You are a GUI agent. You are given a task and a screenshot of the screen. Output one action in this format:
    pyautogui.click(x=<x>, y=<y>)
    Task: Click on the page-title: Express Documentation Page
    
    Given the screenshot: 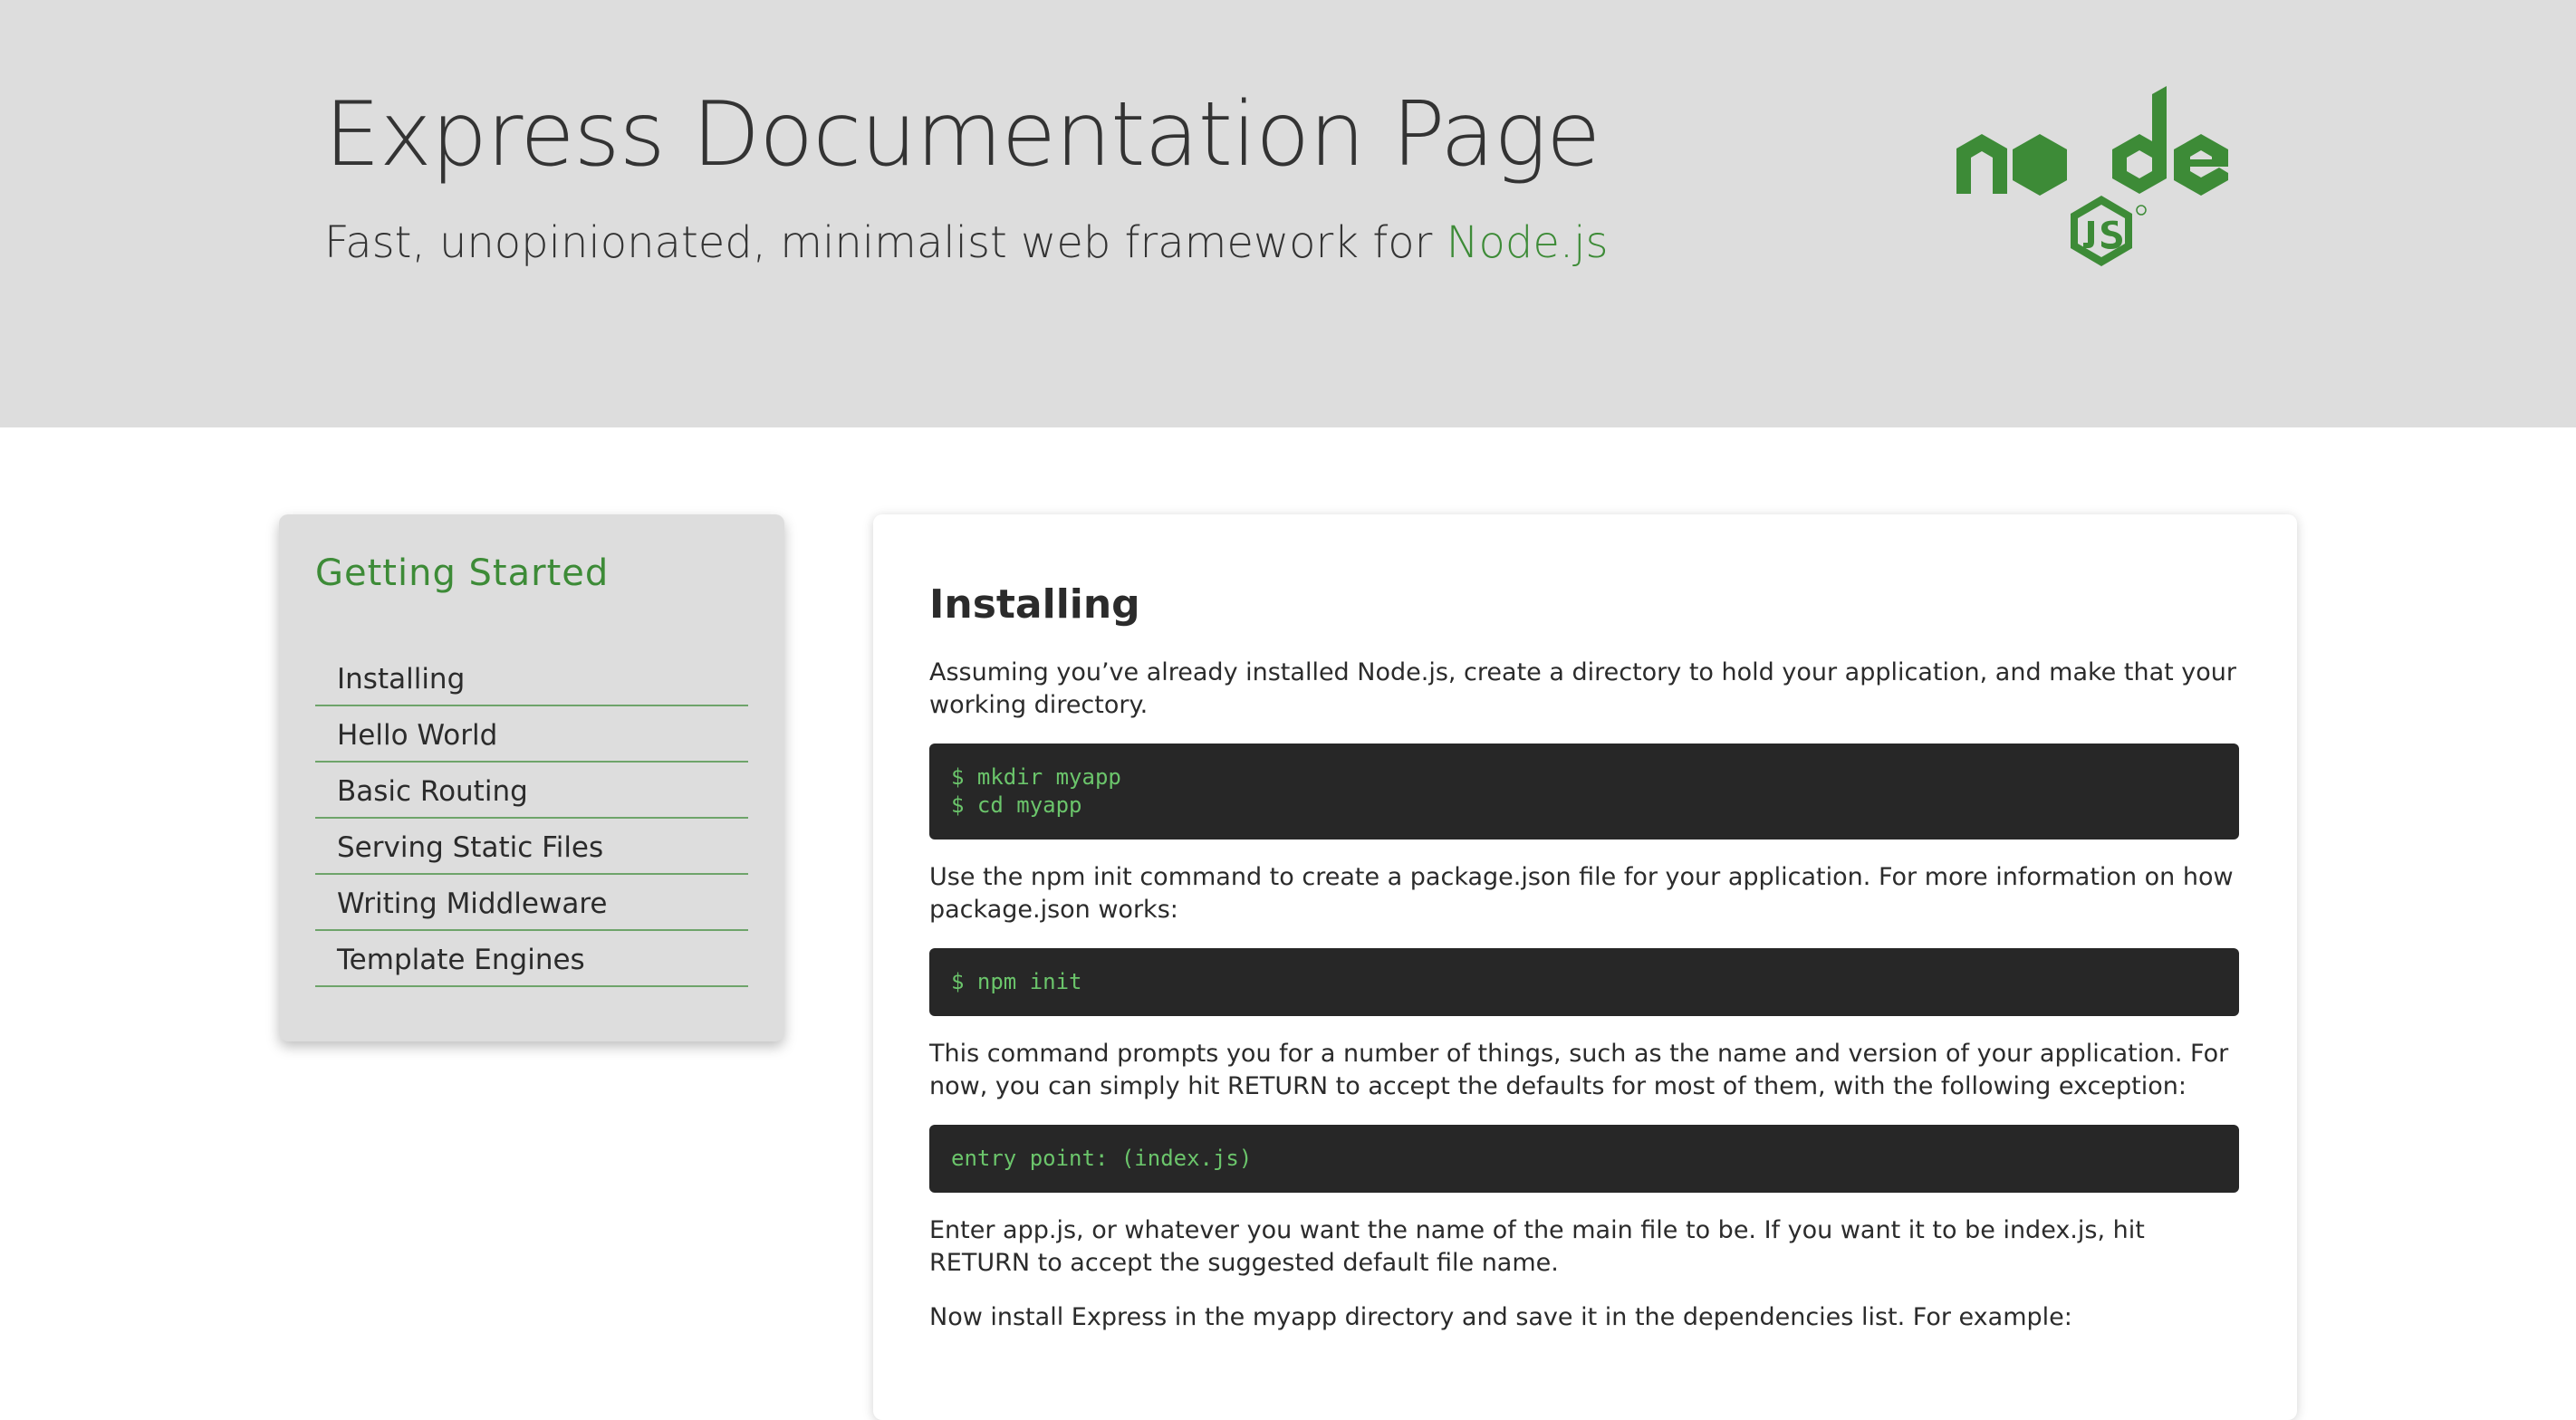 What is the action you would take?
    pyautogui.click(x=962, y=135)
    